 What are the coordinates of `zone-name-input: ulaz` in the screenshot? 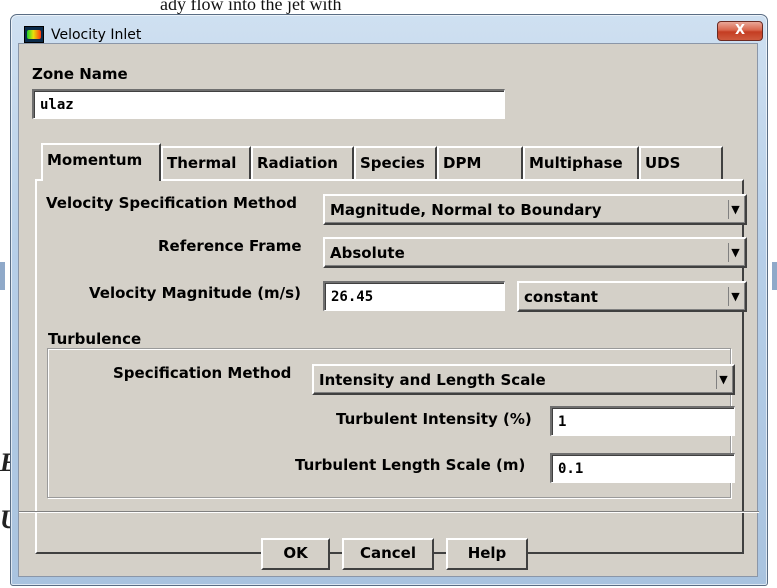 It's located at (268, 104).